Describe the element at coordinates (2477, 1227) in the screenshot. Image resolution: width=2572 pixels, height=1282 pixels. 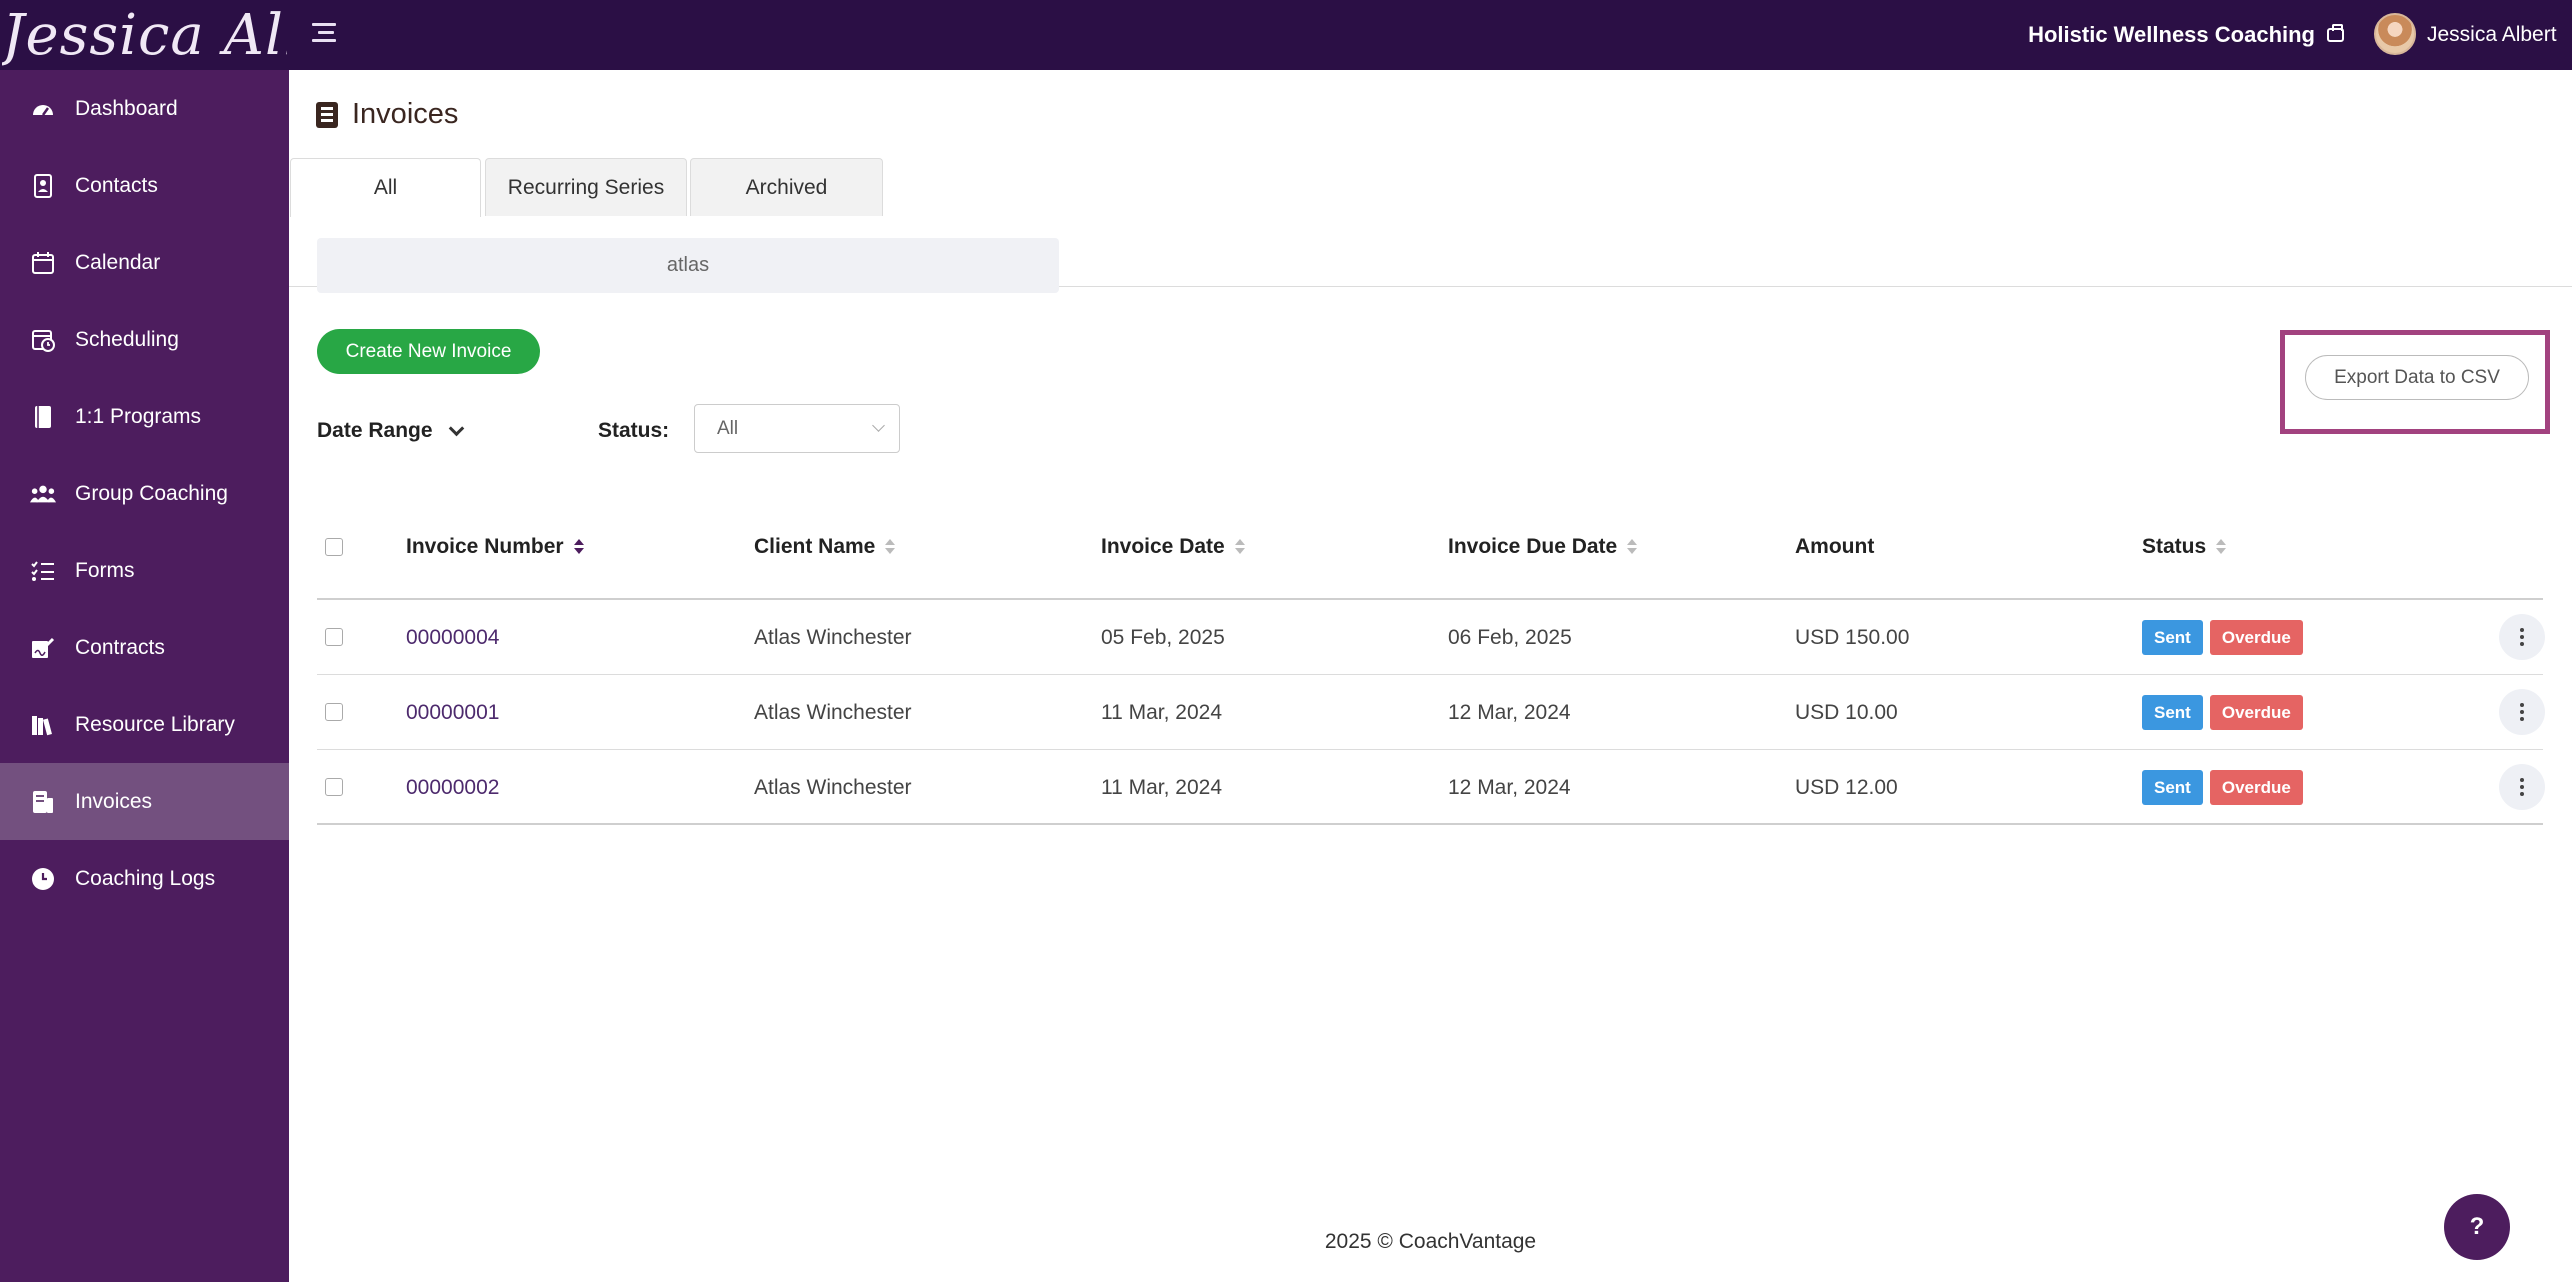
I see `help-button: ?` at that location.